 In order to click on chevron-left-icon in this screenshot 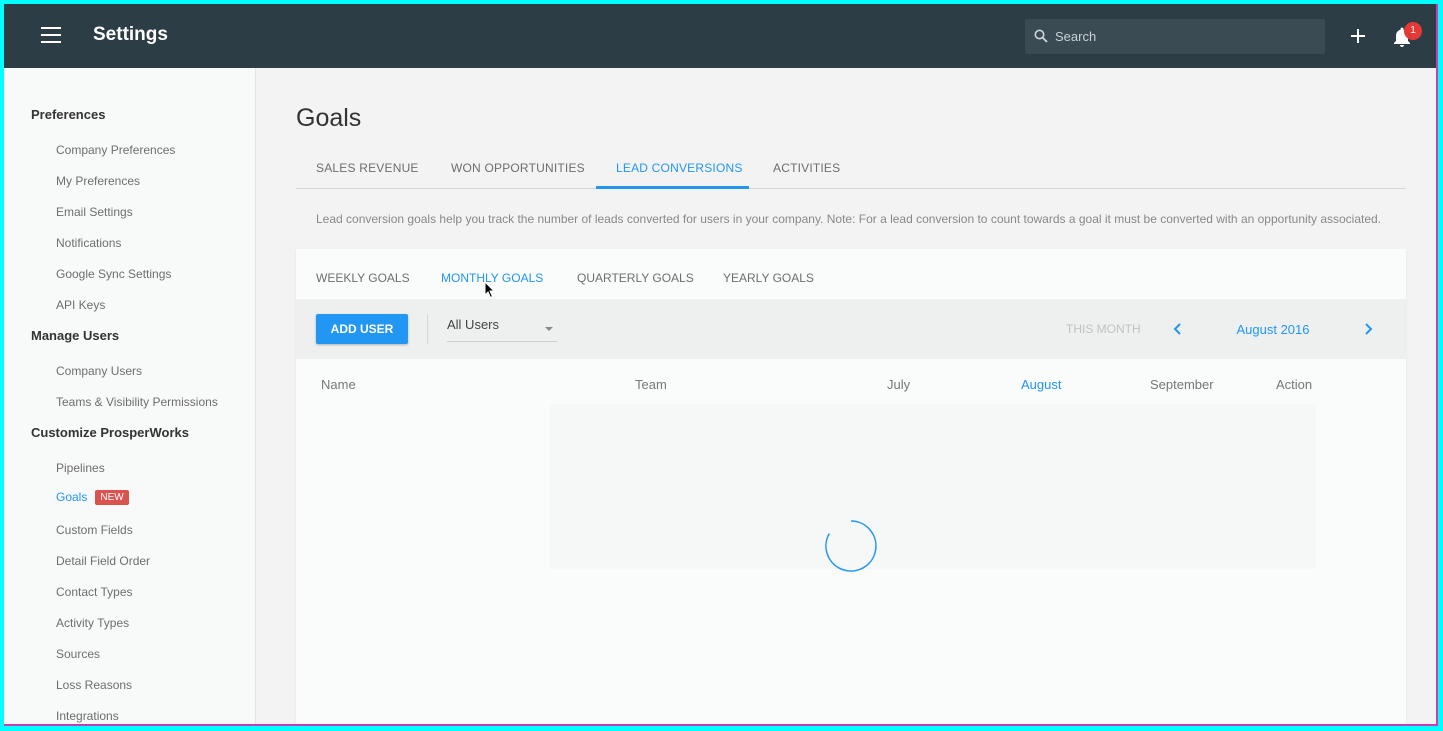, I will do `click(1178, 329)`.